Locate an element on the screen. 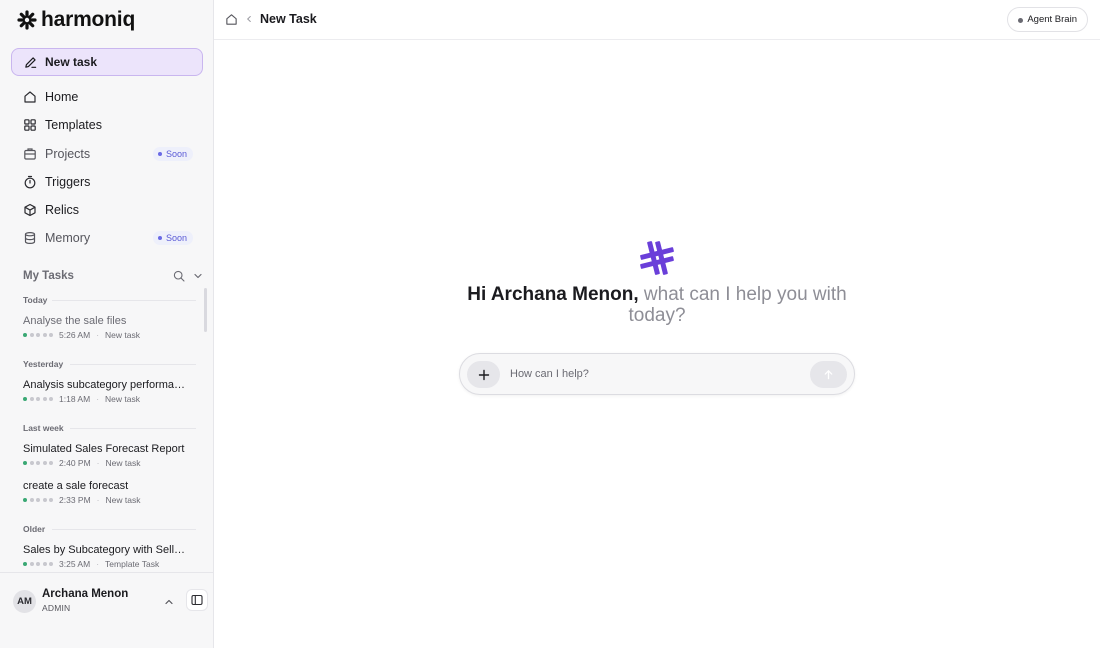 The height and width of the screenshot is (648, 1100). sidebar-panel-icon is located at coordinates (197, 600).